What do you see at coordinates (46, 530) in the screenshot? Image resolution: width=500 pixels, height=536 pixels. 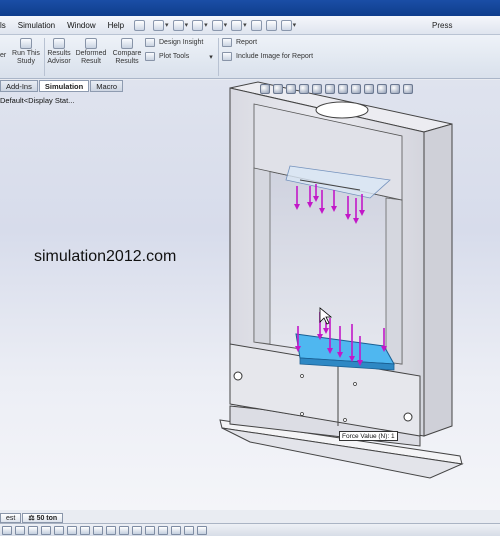 I see `sketch-icon` at bounding box center [46, 530].